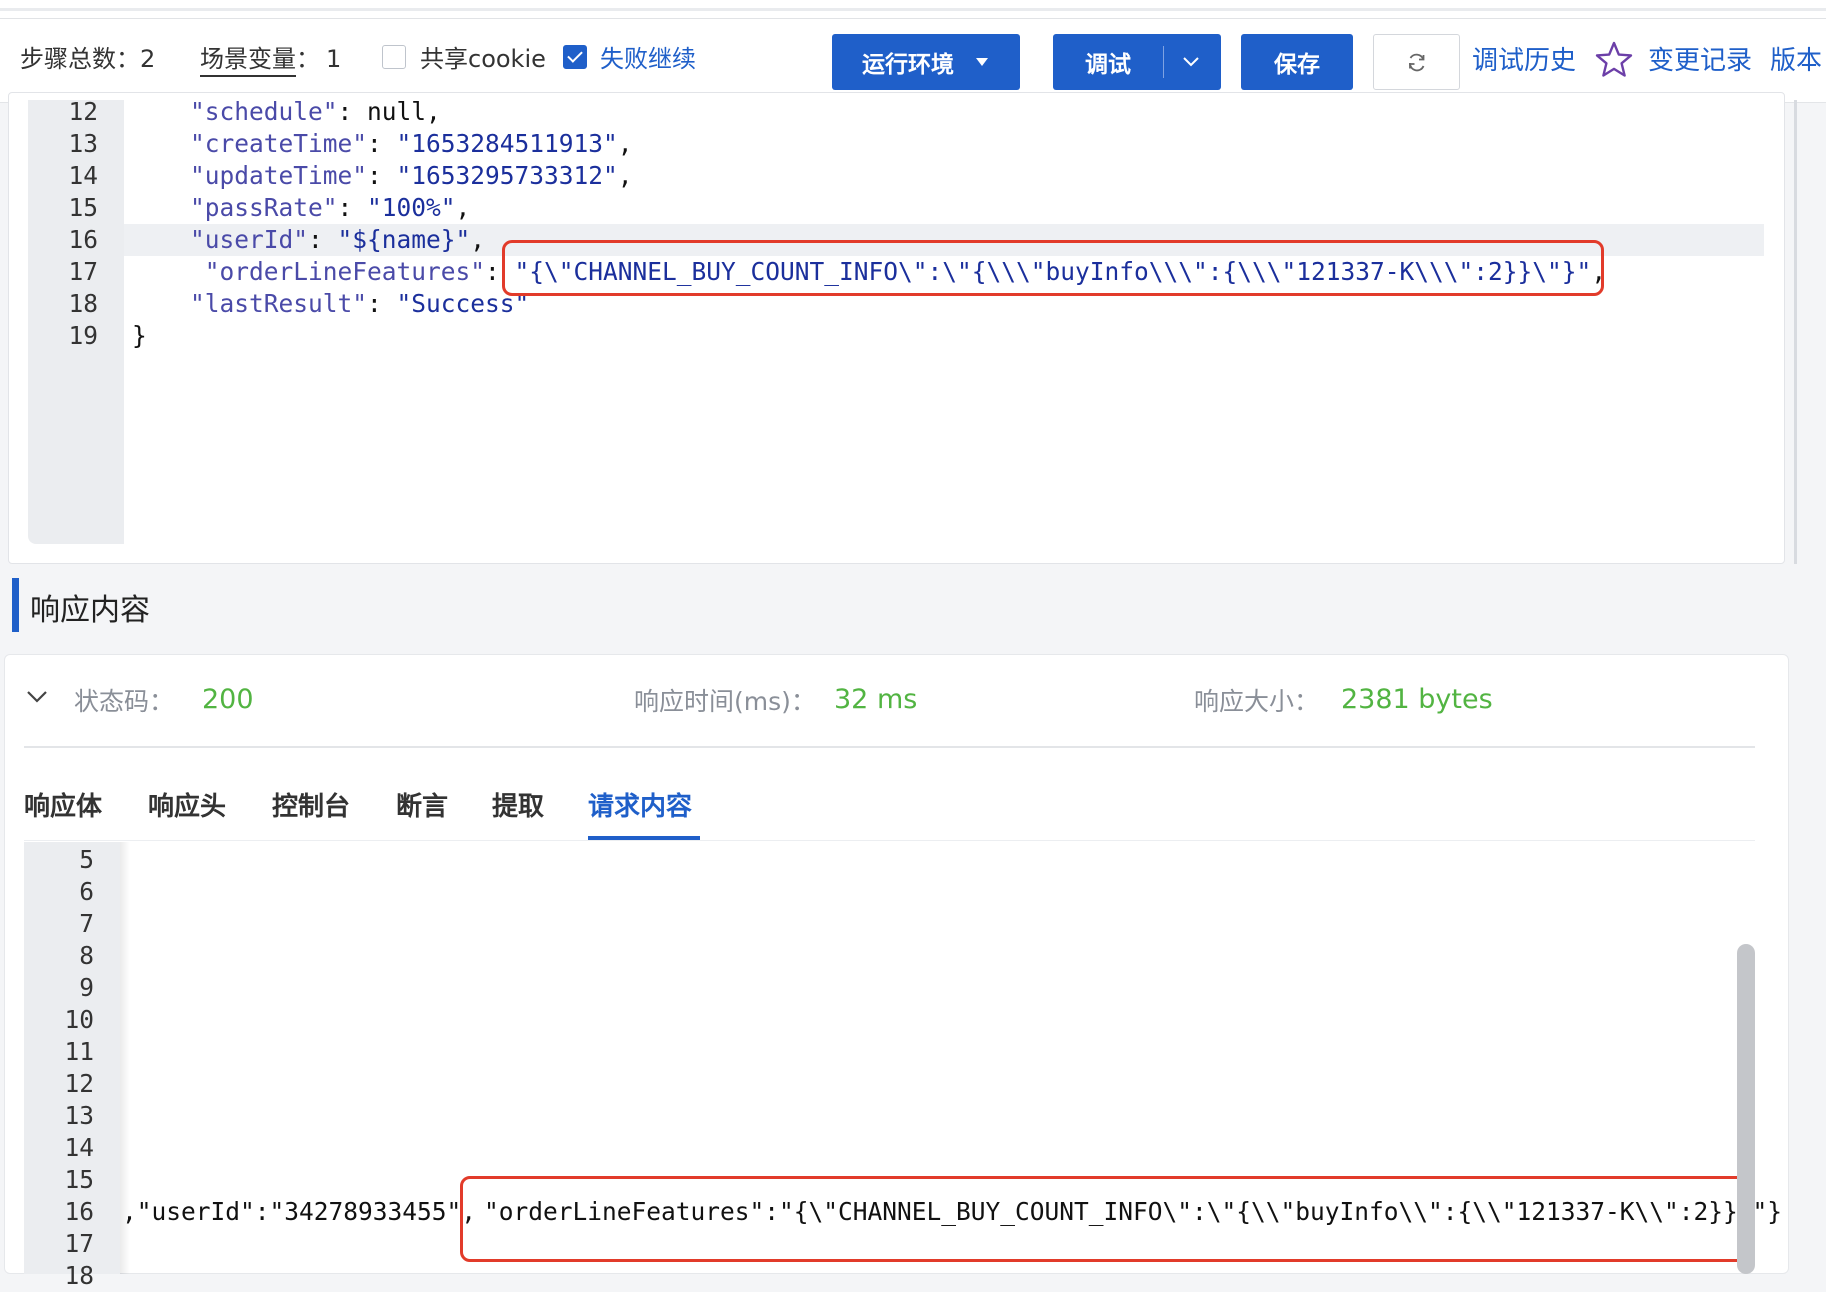 The image size is (1826, 1292). Describe the element at coordinates (898, 208) in the screenshot. I see `code-line: "passRate": "100%",` at that location.